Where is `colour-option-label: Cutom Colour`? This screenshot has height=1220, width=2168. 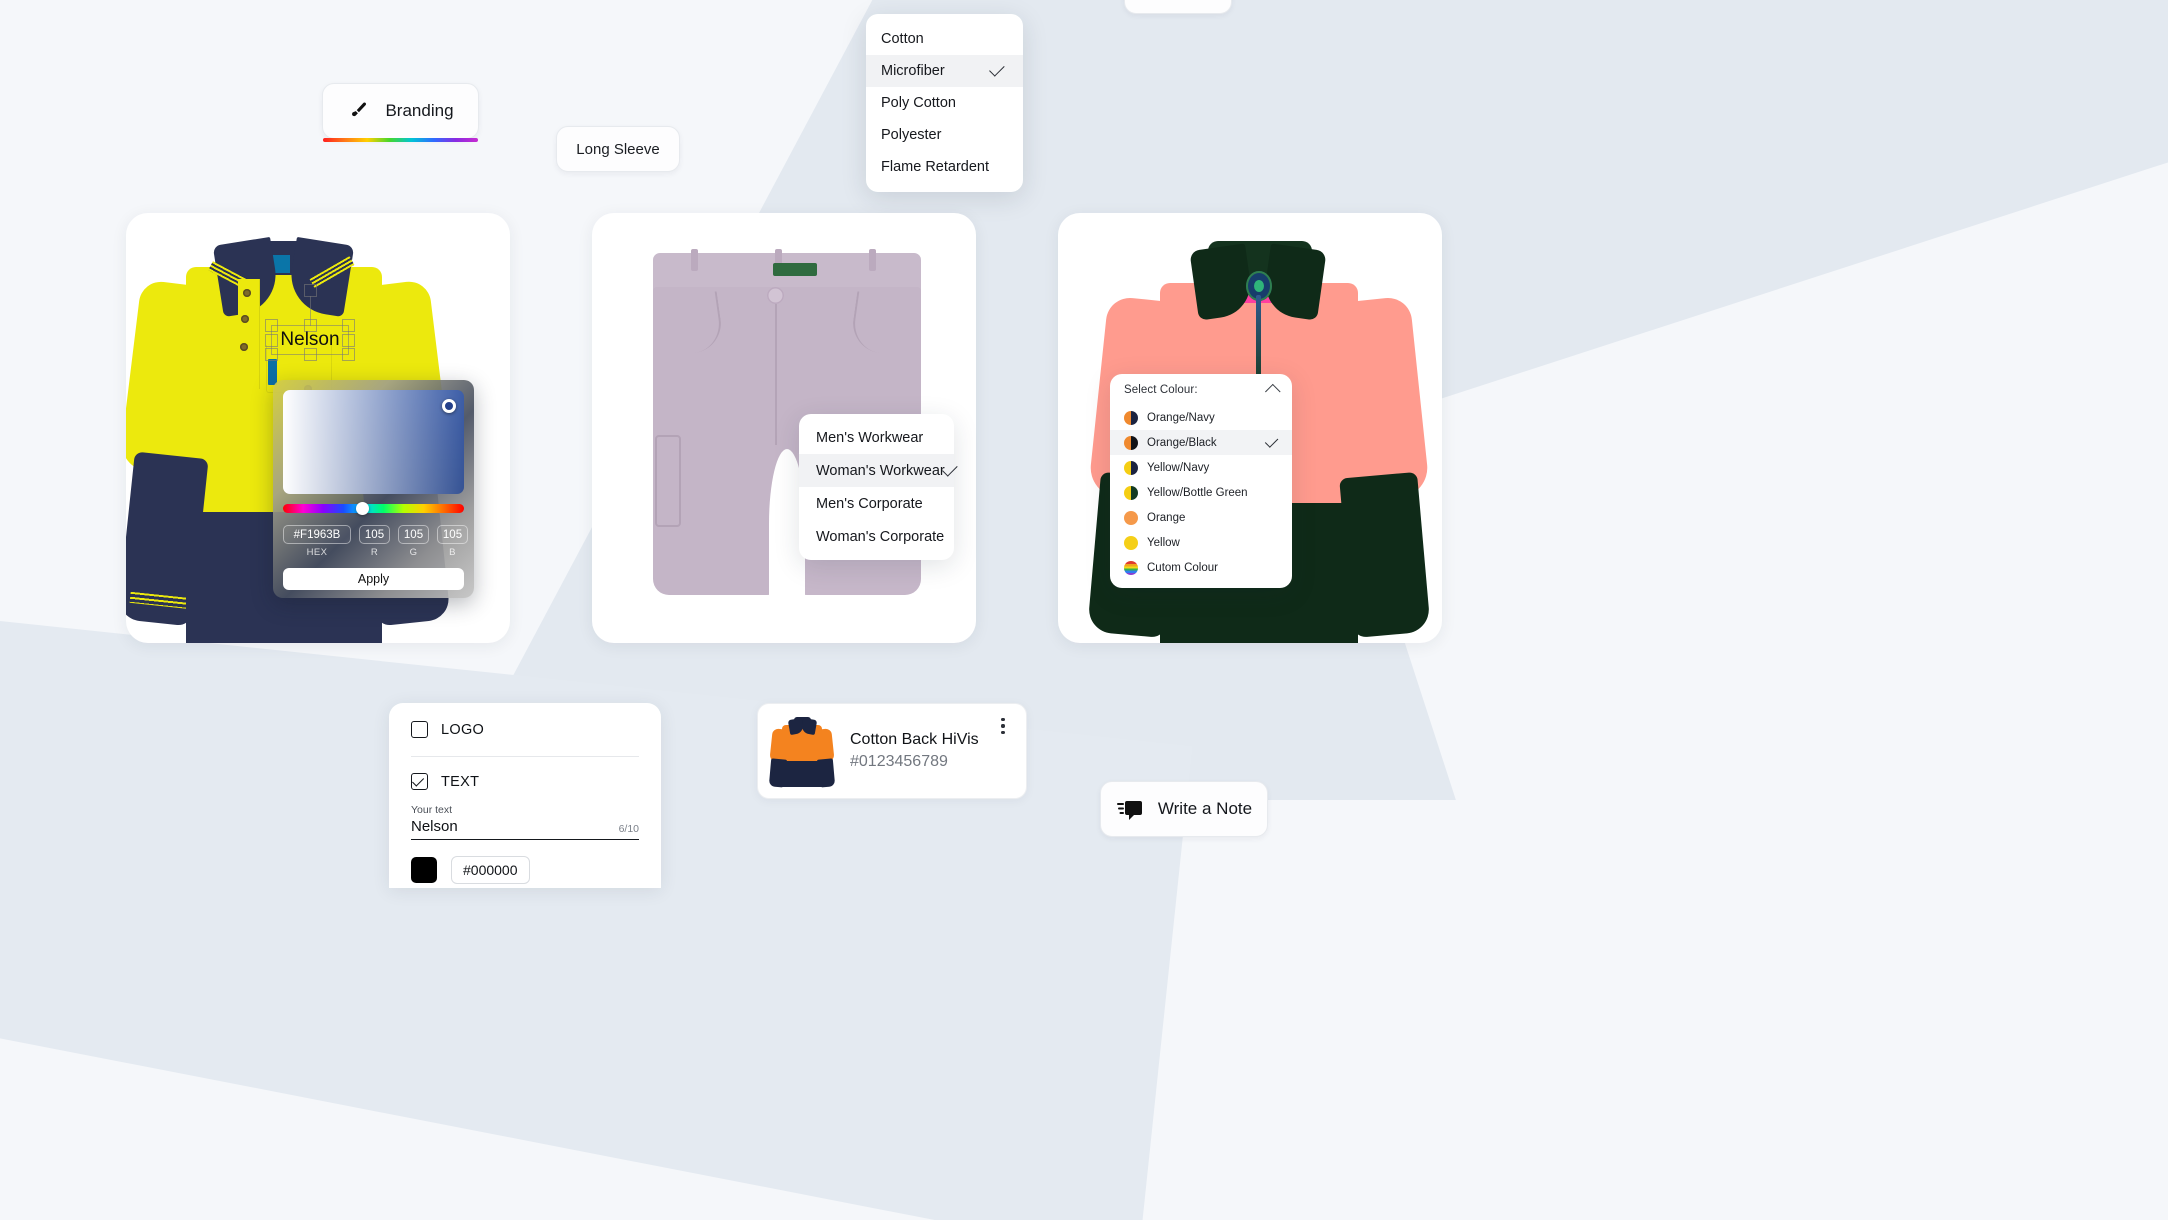
colour-option-label: Cutom Colour is located at coordinates (1182, 567).